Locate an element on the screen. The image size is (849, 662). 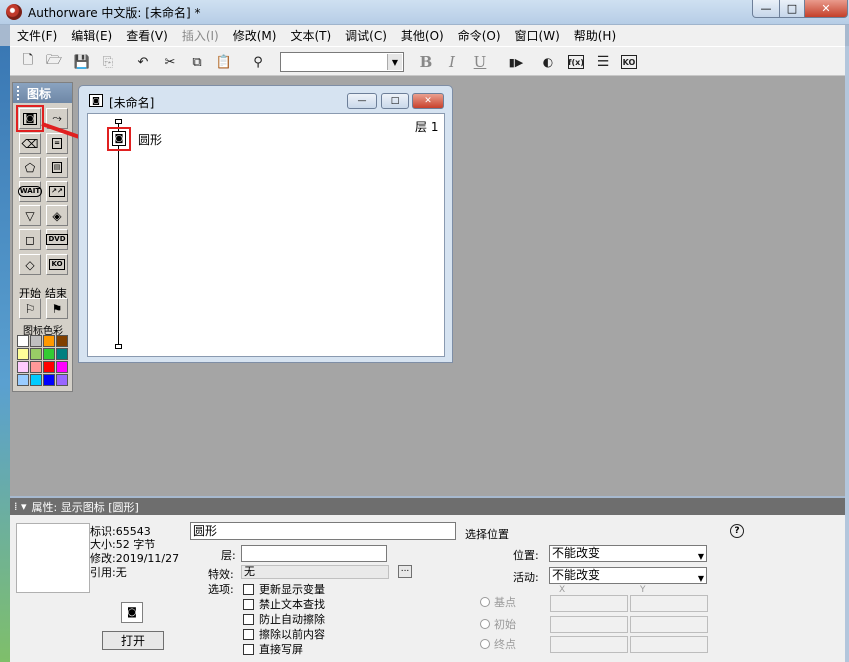
menu-window: 窗口(W) is located at coordinates (537, 35).